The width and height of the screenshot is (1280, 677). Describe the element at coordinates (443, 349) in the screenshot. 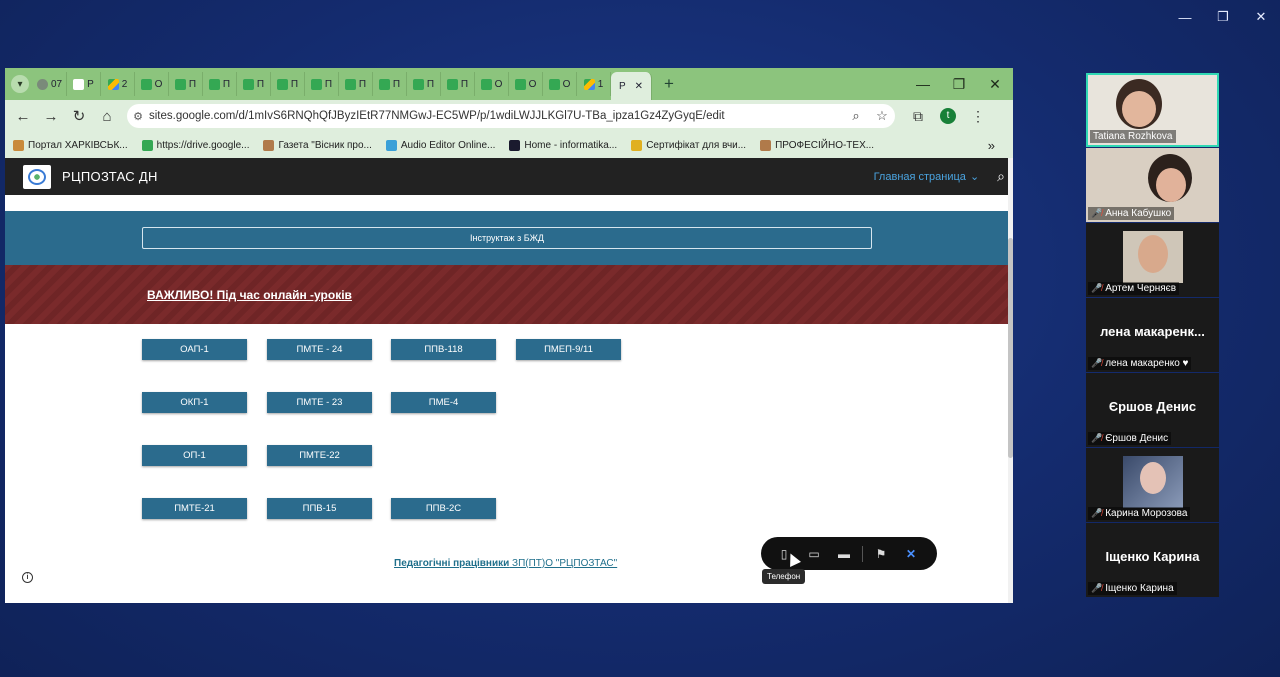

I see `group-button: ППВ-118` at that location.